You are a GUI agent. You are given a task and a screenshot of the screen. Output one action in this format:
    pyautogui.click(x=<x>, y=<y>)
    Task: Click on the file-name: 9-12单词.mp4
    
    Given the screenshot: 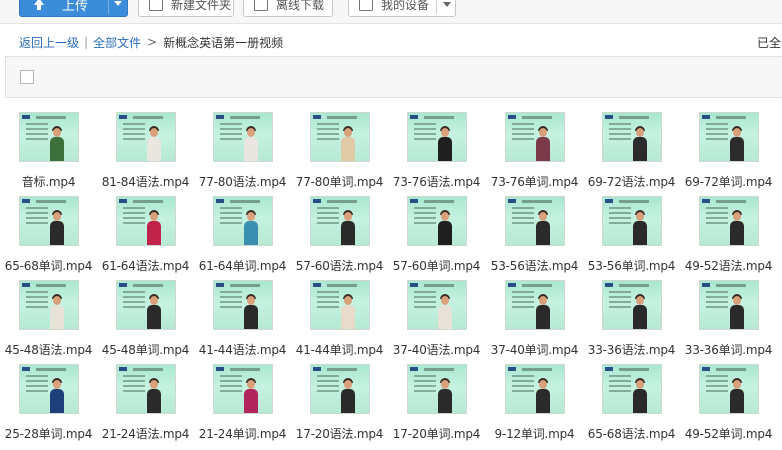 What is the action you would take?
    pyautogui.click(x=534, y=433)
    